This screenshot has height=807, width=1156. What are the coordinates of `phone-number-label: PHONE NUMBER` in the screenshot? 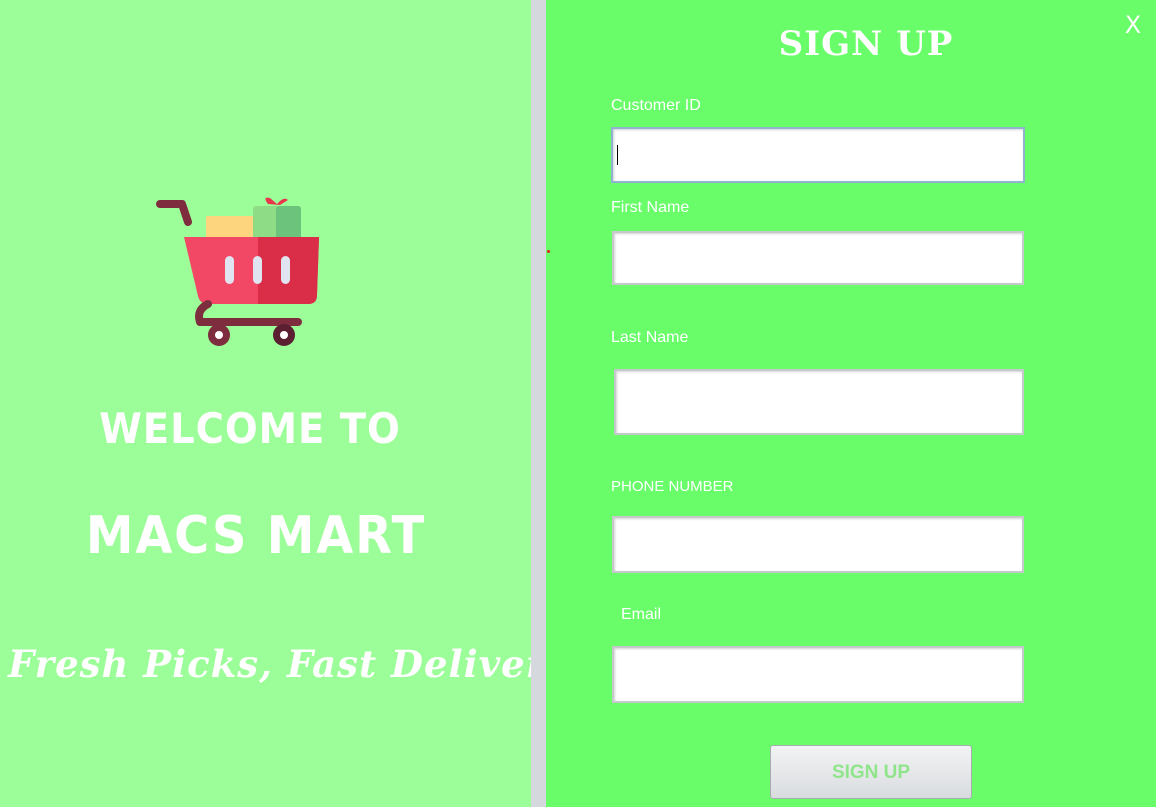 It's located at (672, 486).